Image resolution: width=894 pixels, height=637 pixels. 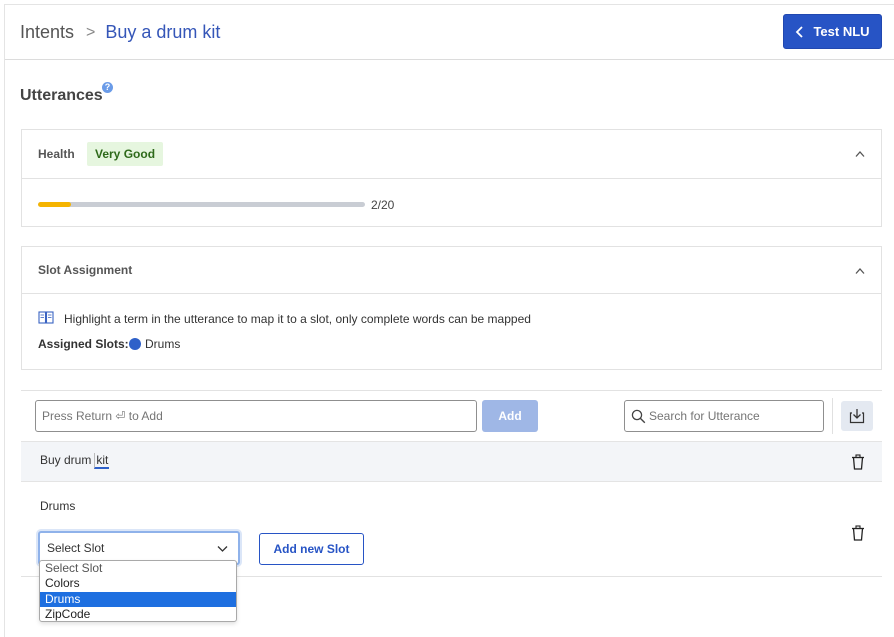 I want to click on add-utterance-button: Add, so click(x=510, y=416).